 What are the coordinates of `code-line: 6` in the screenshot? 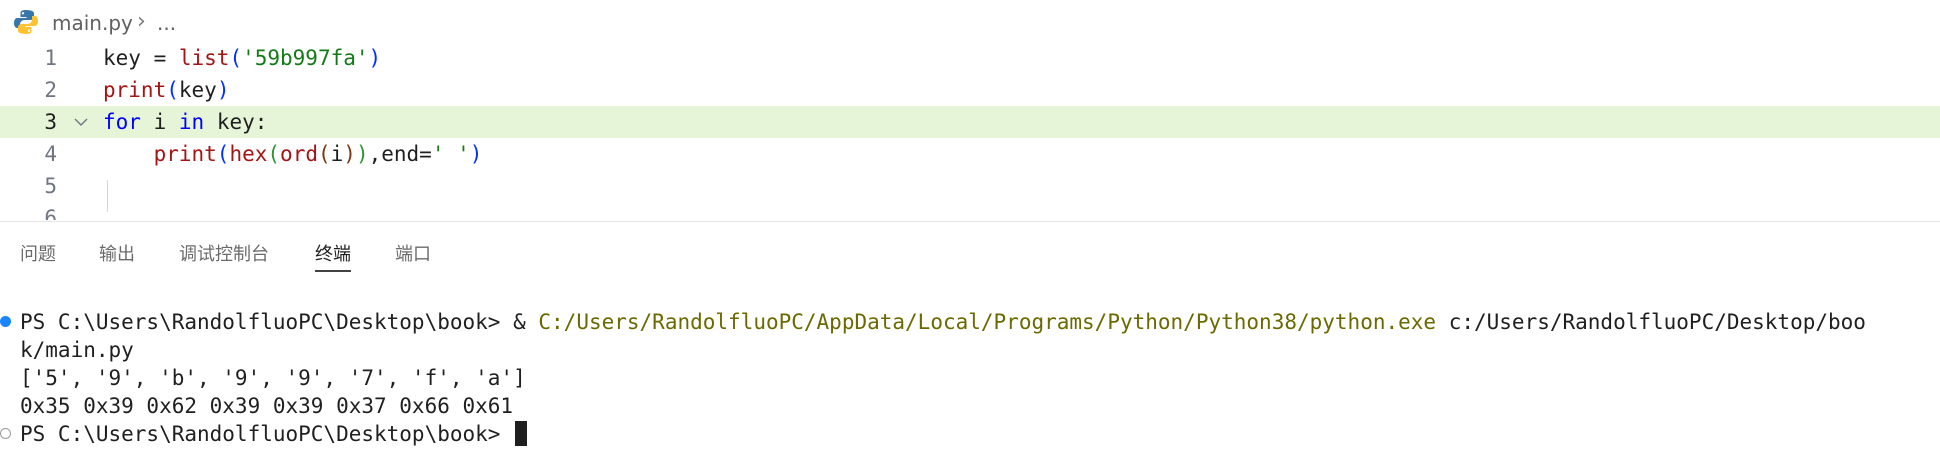 It's located at (970, 211).